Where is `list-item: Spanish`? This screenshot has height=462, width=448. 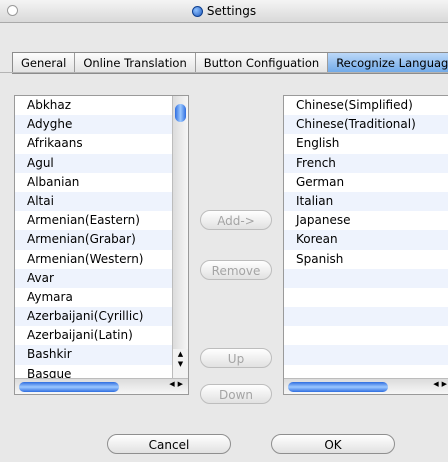 list-item: Spanish is located at coordinates (366, 259).